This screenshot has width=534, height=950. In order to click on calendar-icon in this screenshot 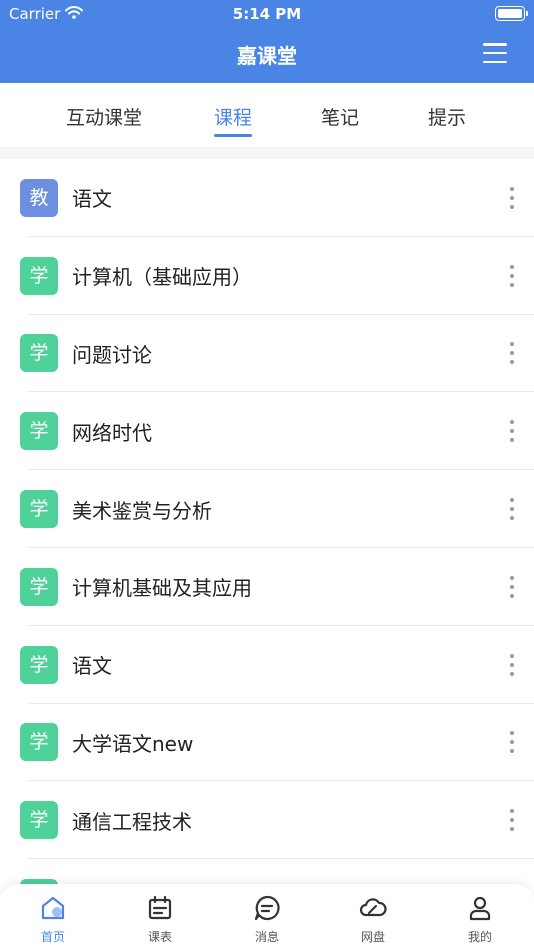, I will do `click(160, 907)`.